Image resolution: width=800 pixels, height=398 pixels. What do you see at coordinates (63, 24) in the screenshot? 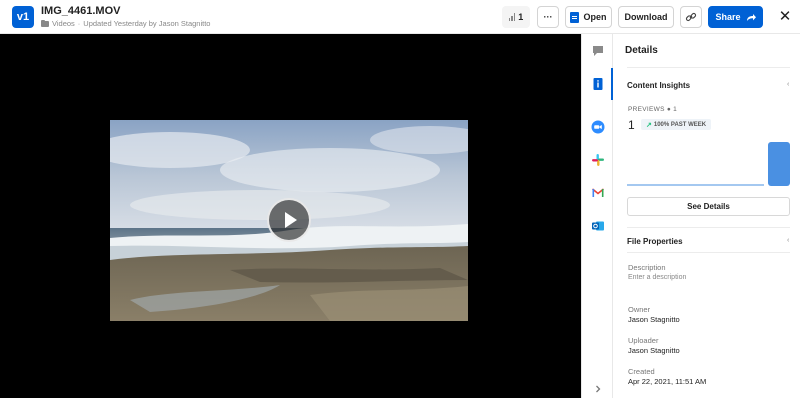
I see `folder-link: Videos` at bounding box center [63, 24].